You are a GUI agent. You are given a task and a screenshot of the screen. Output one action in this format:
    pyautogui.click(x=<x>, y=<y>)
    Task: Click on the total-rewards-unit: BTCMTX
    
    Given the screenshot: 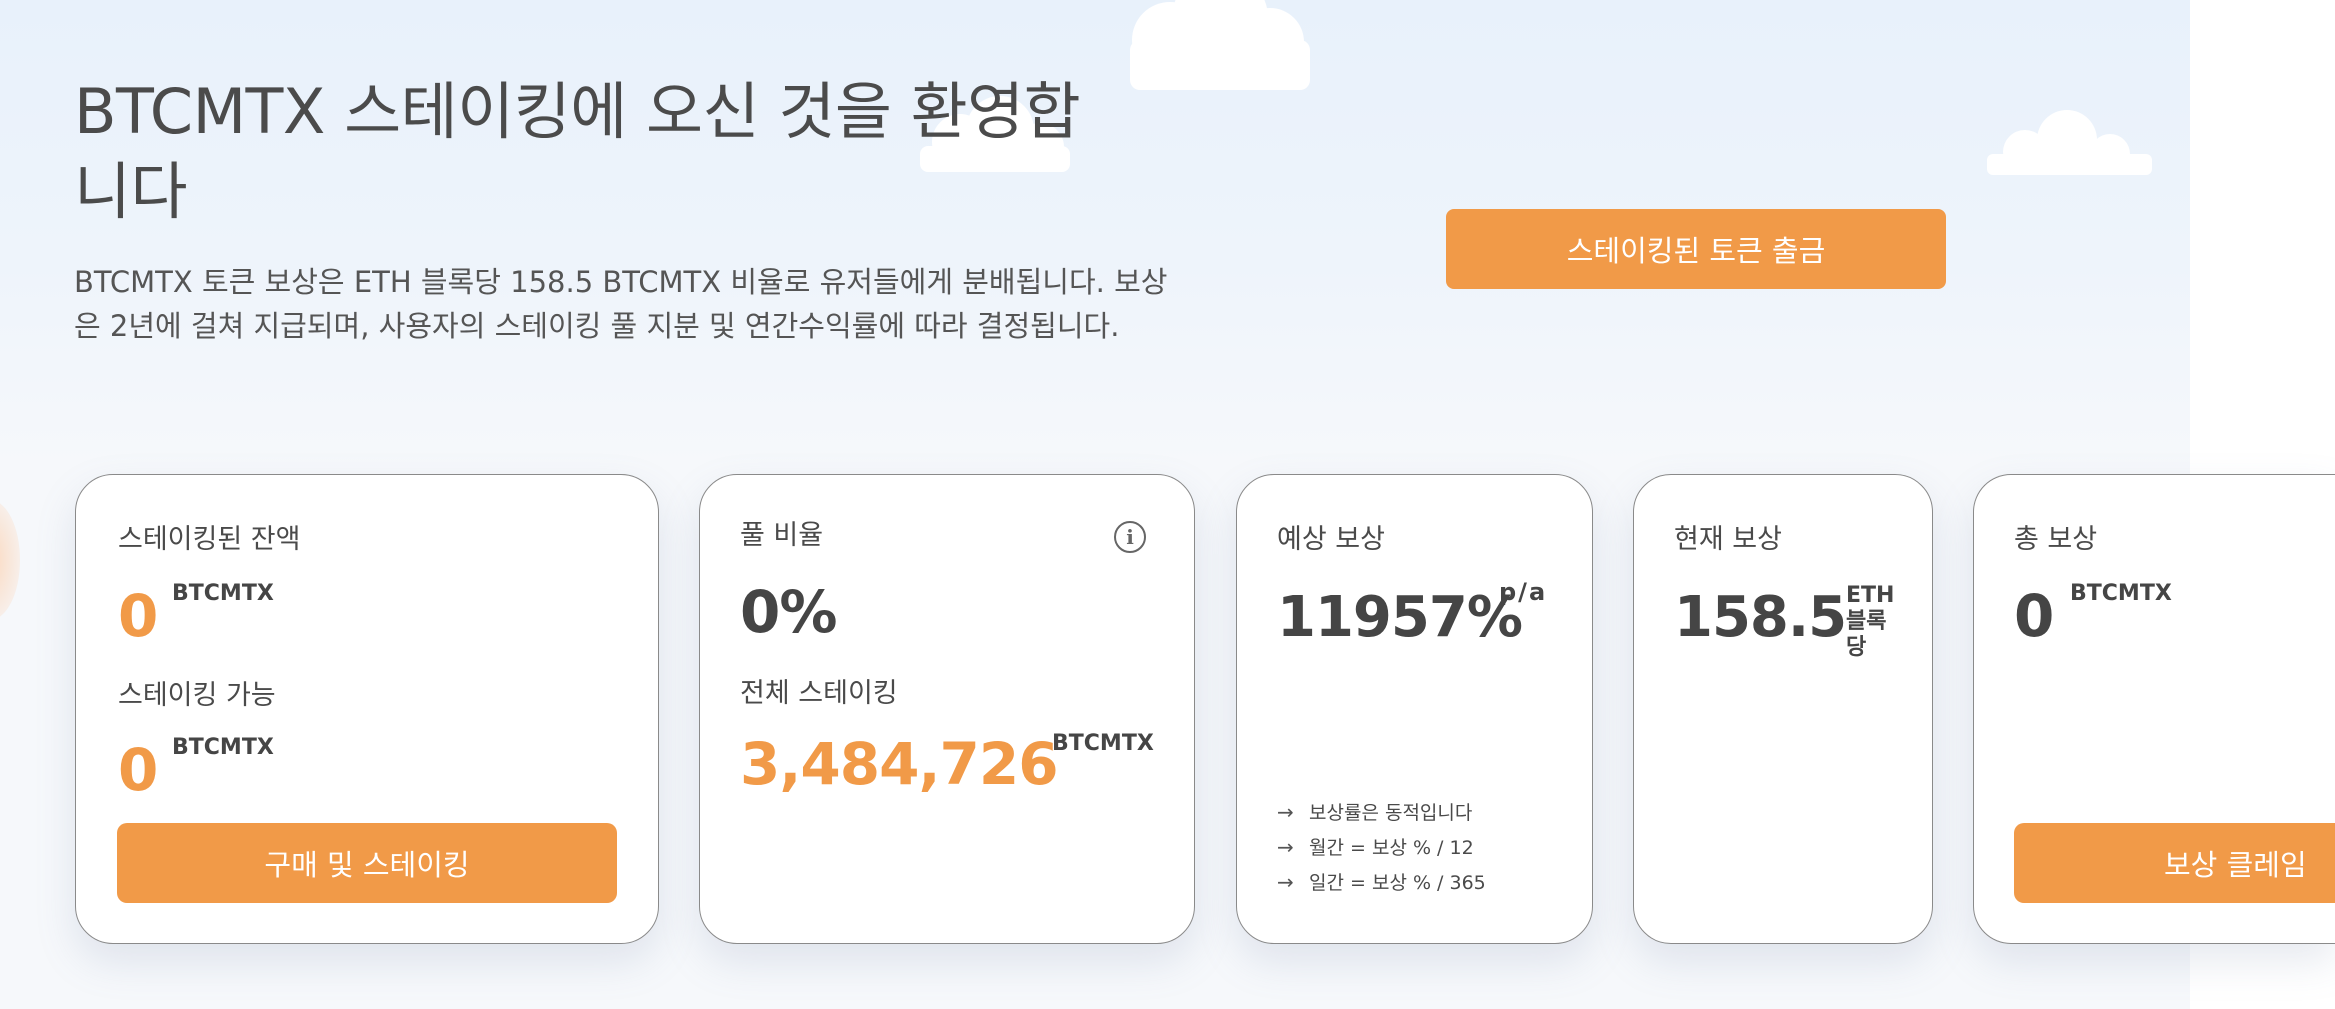 What is the action you would take?
    pyautogui.click(x=2121, y=593)
    